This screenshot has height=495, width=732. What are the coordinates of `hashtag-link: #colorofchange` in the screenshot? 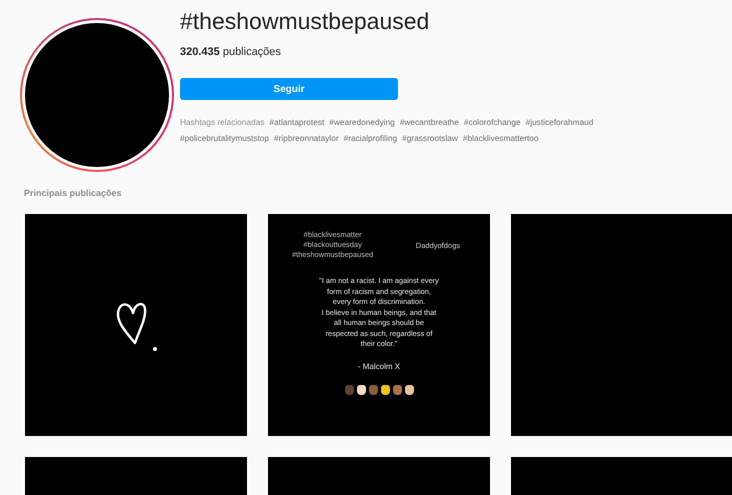 It's located at (492, 122).